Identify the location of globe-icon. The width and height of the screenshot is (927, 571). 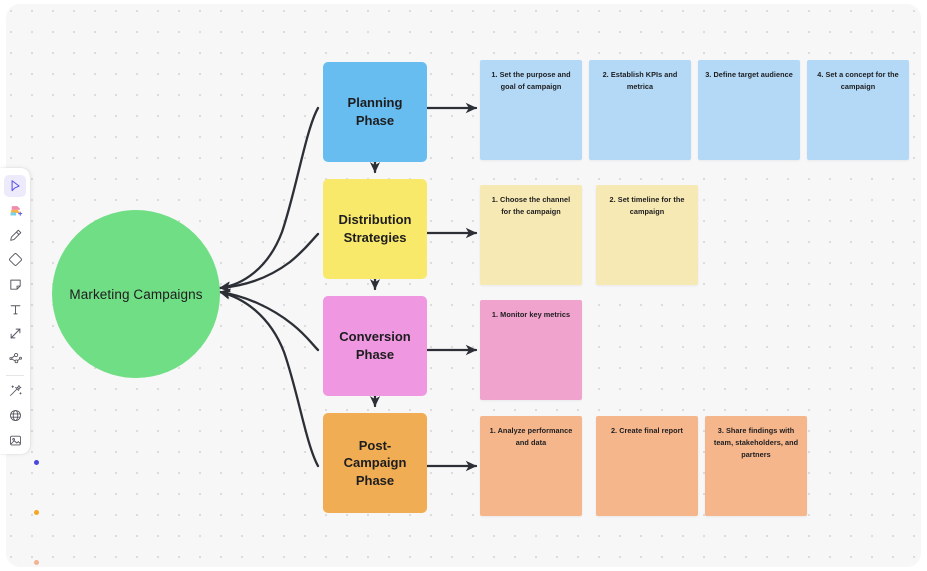
(15, 415).